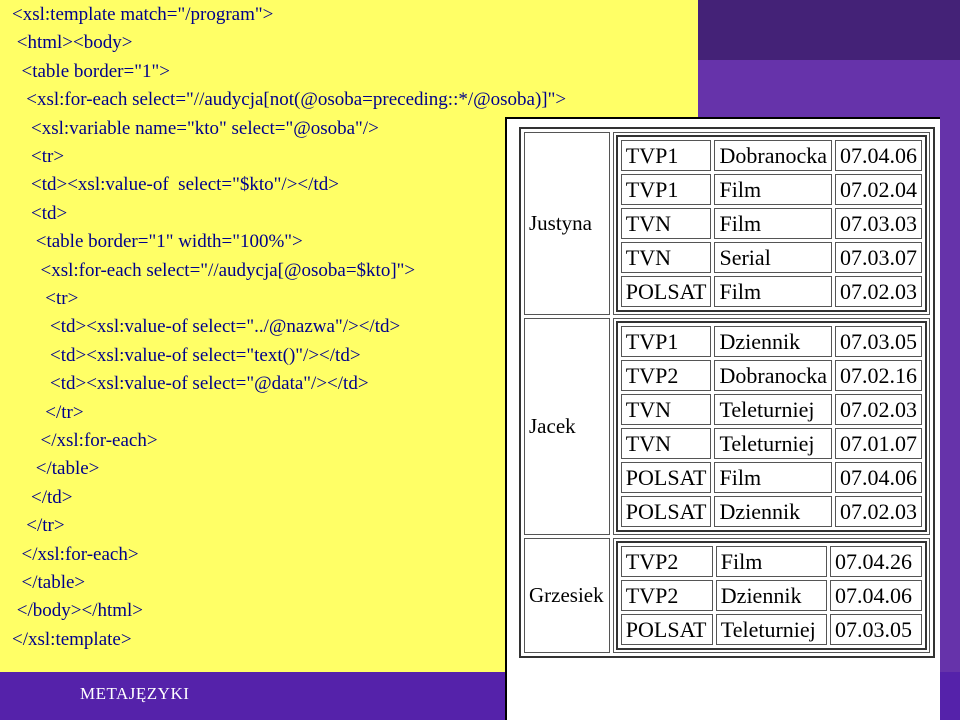  I want to click on table-row: TVN Teleturniej 07.02.03, so click(771, 409).